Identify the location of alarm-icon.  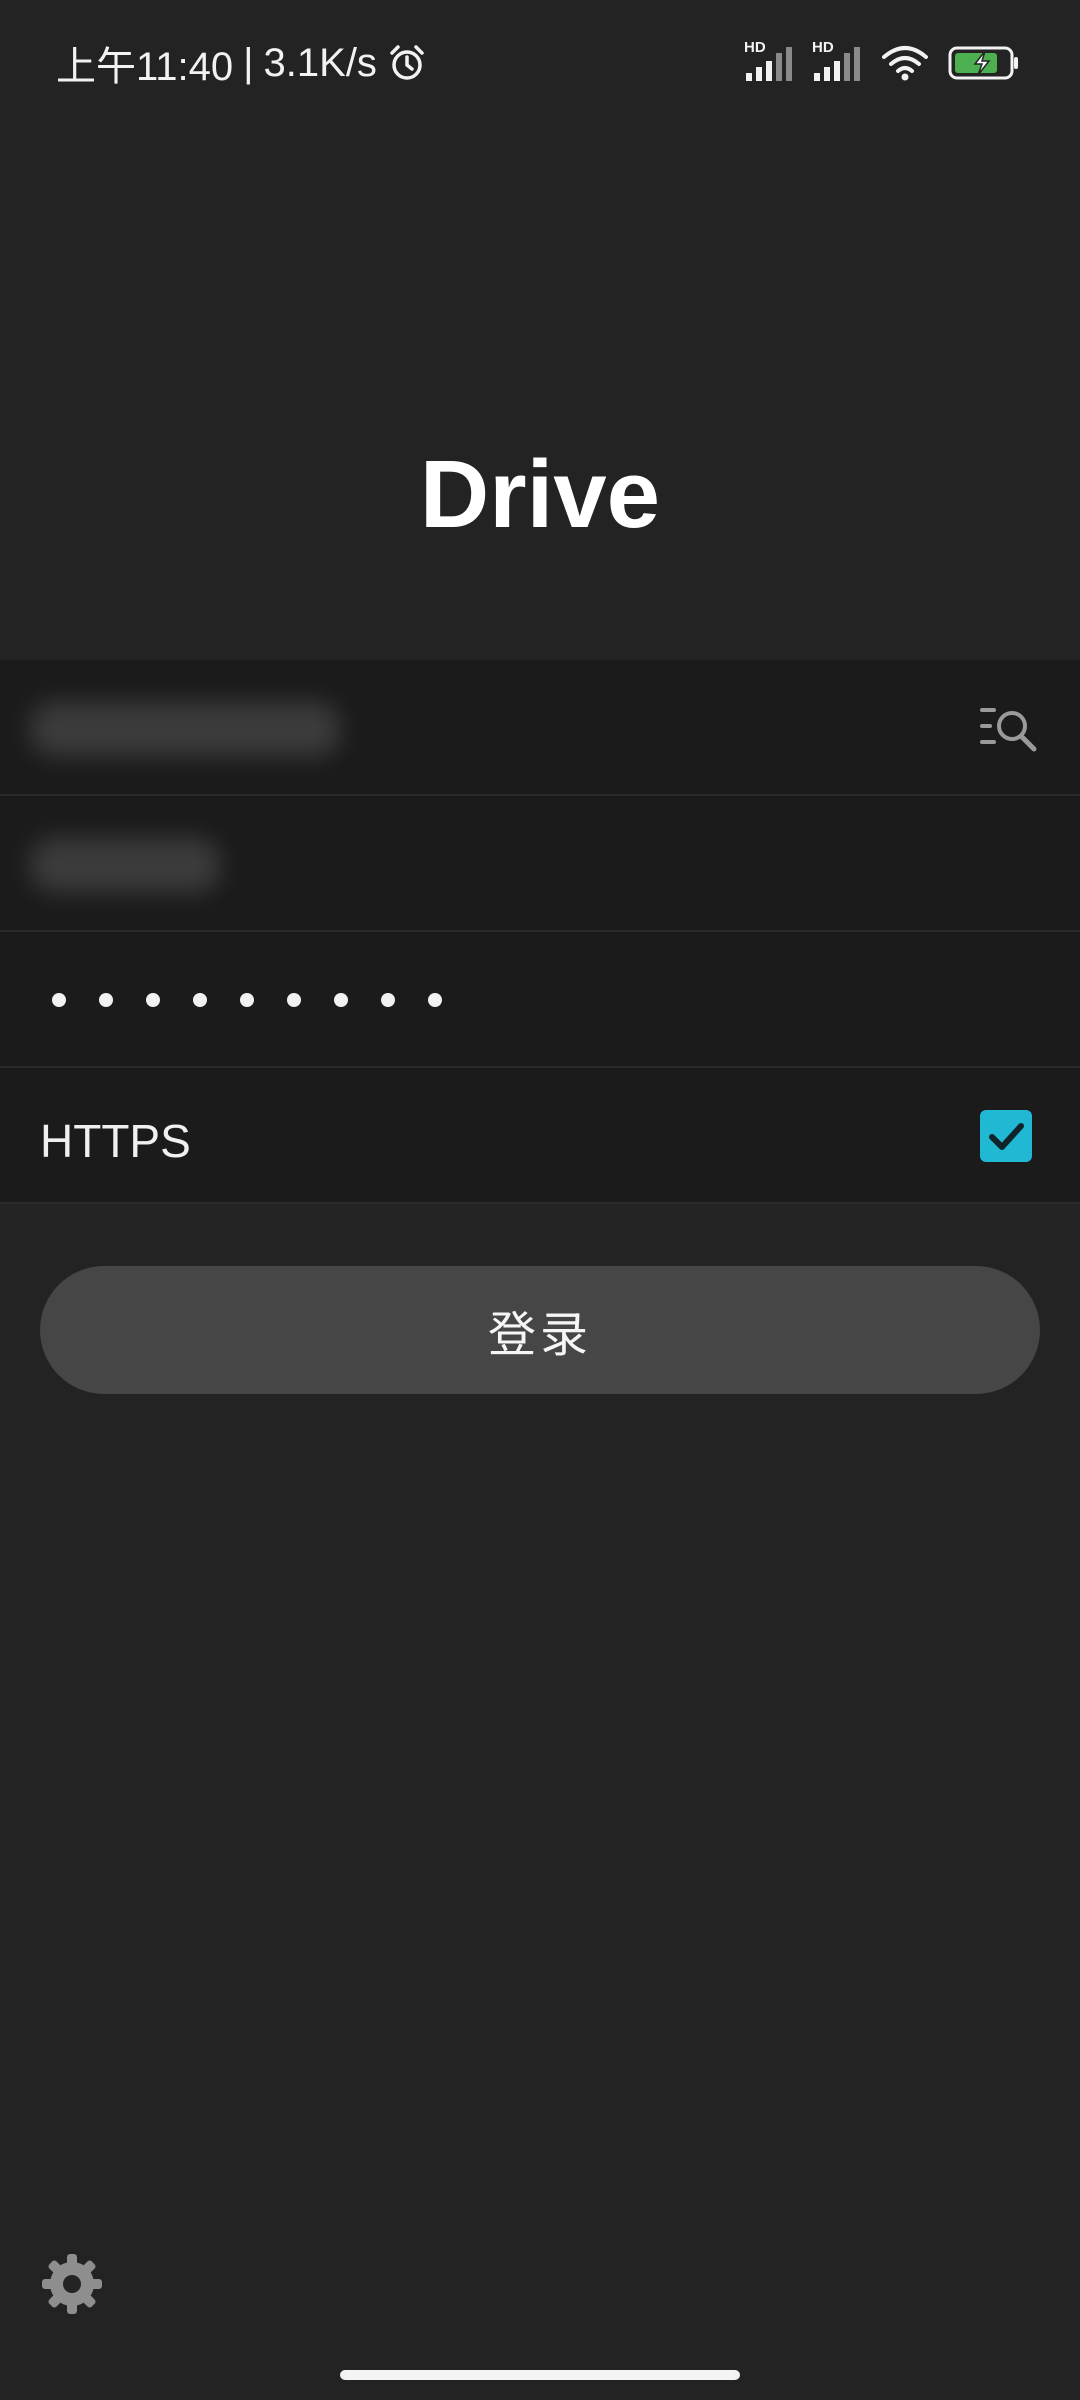
(407, 63).